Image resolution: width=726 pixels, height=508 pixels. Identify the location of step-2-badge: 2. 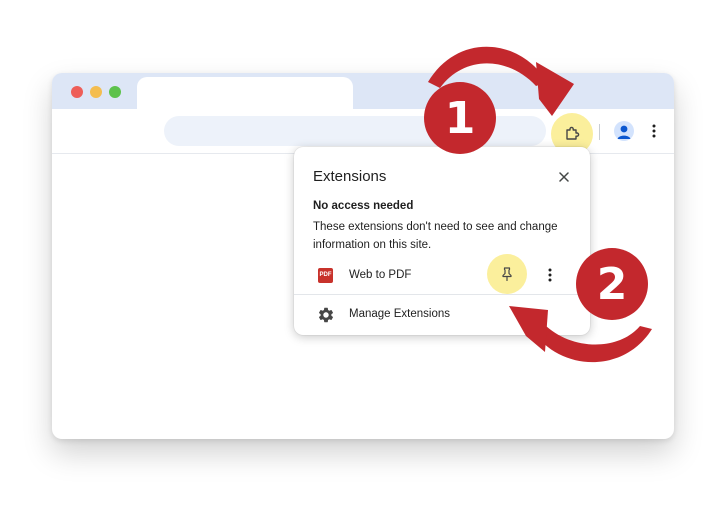
(612, 284).